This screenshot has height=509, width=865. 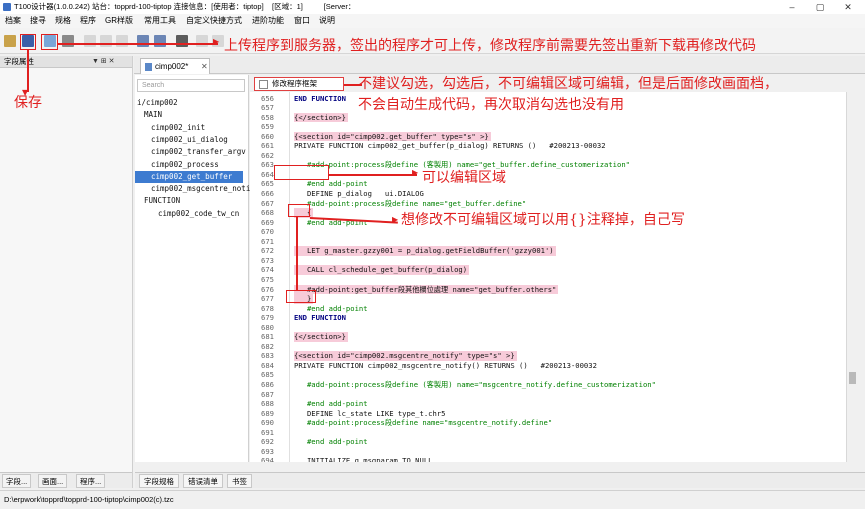 What do you see at coordinates (301, 296) in the screenshot?
I see `close-brace-box` at bounding box center [301, 296].